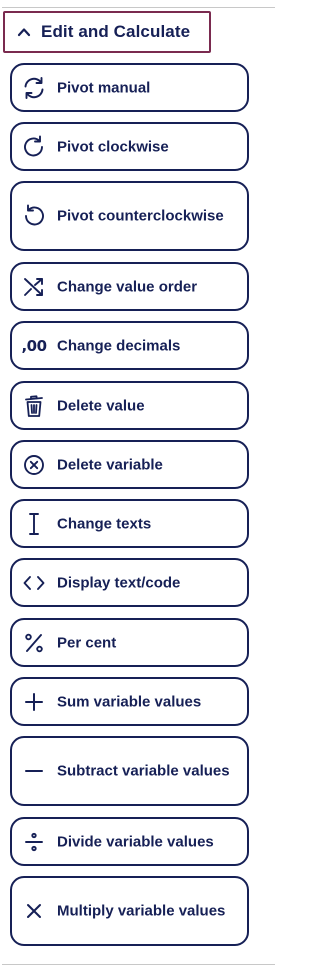  What do you see at coordinates (110, 464) in the screenshot?
I see `delete-variable-label: Delete variable` at bounding box center [110, 464].